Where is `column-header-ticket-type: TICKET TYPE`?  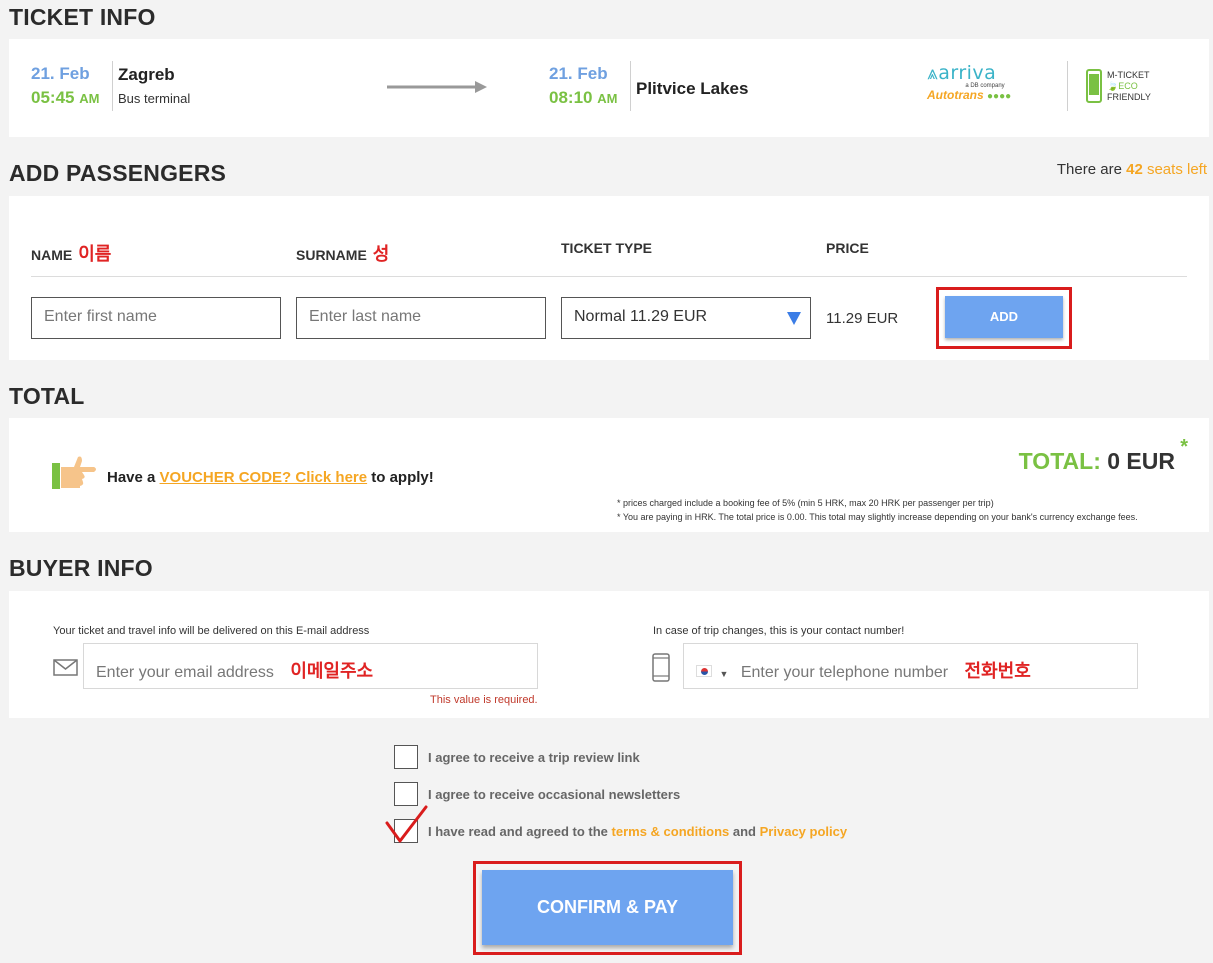
column-header-ticket-type: TICKET TYPE is located at coordinates (607, 248).